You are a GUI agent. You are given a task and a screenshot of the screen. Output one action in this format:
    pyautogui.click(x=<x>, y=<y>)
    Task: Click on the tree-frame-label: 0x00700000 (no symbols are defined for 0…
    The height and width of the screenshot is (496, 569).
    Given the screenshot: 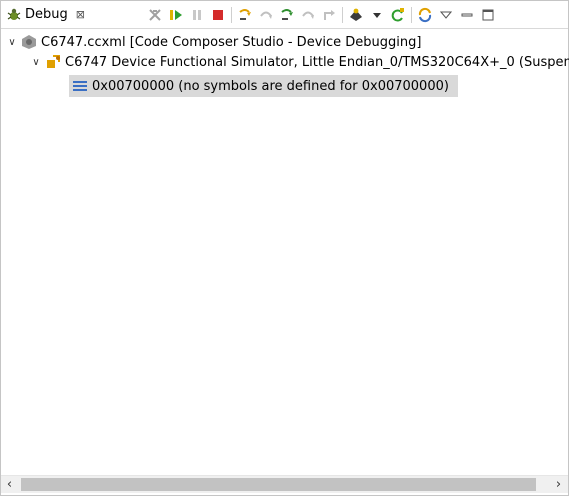 What is the action you would take?
    pyautogui.click(x=270, y=86)
    